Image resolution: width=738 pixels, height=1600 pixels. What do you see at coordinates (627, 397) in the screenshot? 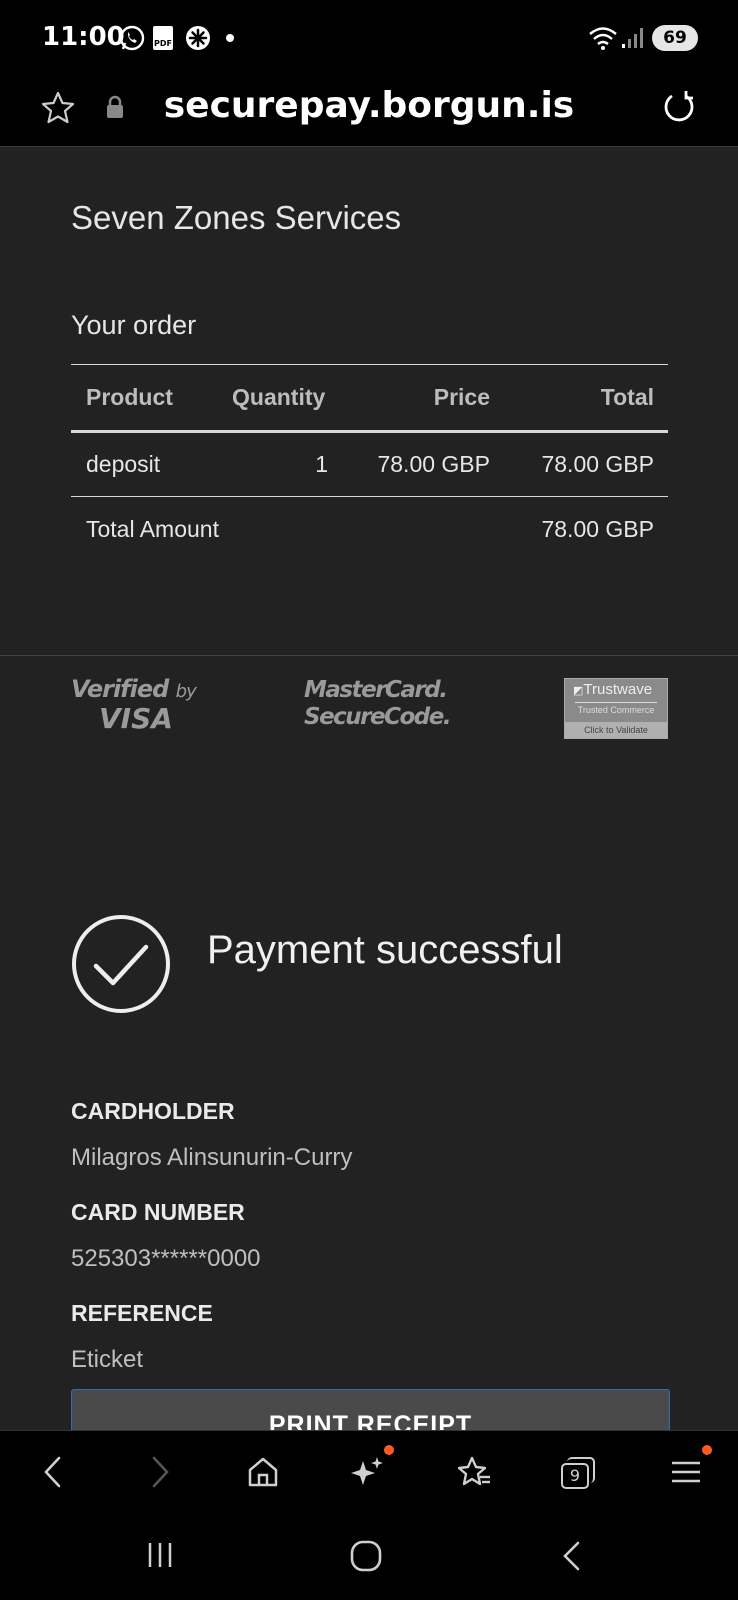
I see `header-total: Total` at bounding box center [627, 397].